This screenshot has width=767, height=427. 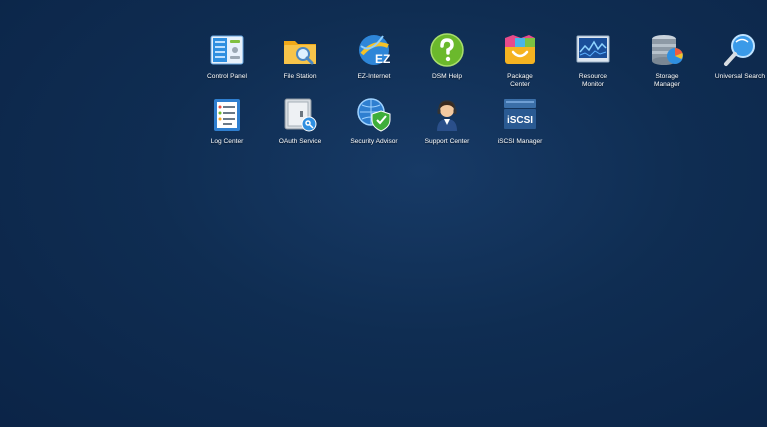 I want to click on support-person-icon, so click(x=447, y=115).